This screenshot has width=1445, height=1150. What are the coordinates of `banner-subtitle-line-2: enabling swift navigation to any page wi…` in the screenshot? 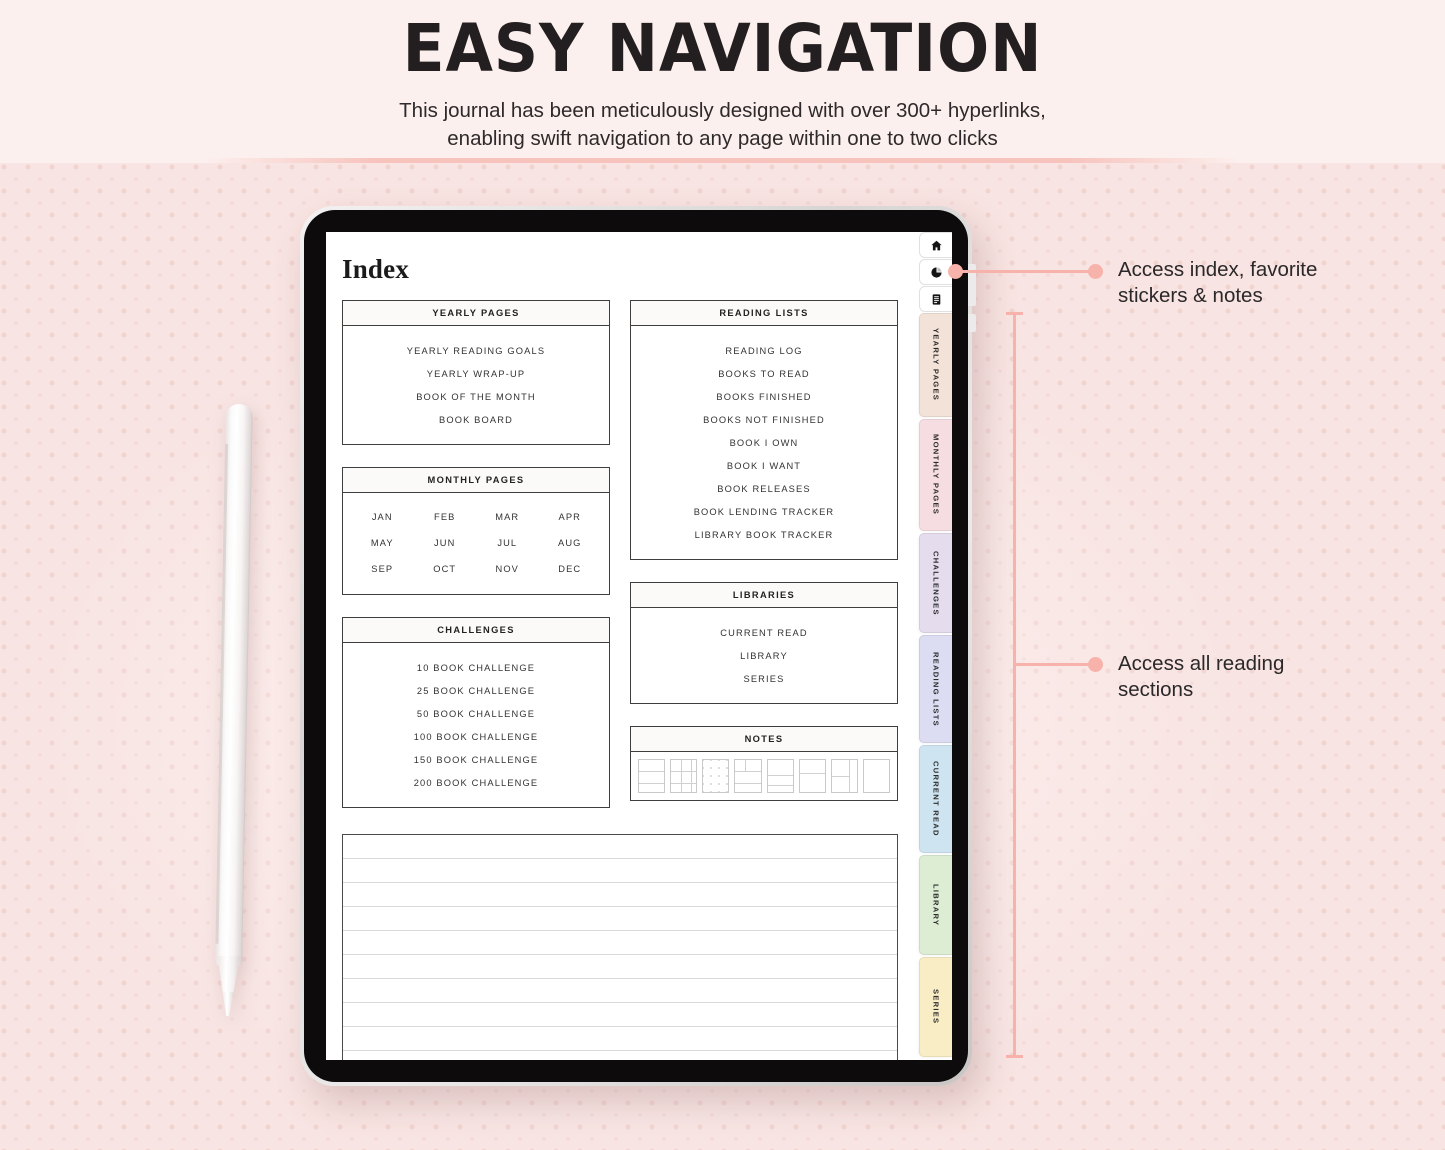 It's located at (722, 138).